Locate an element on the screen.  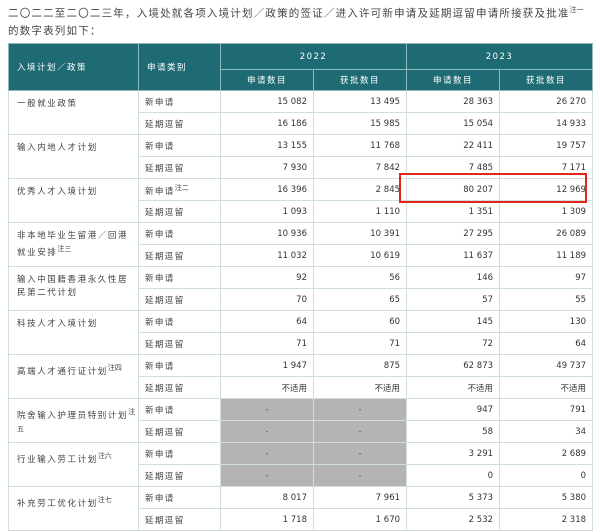
header-year-2022: 2022 is located at coordinates (313, 56).